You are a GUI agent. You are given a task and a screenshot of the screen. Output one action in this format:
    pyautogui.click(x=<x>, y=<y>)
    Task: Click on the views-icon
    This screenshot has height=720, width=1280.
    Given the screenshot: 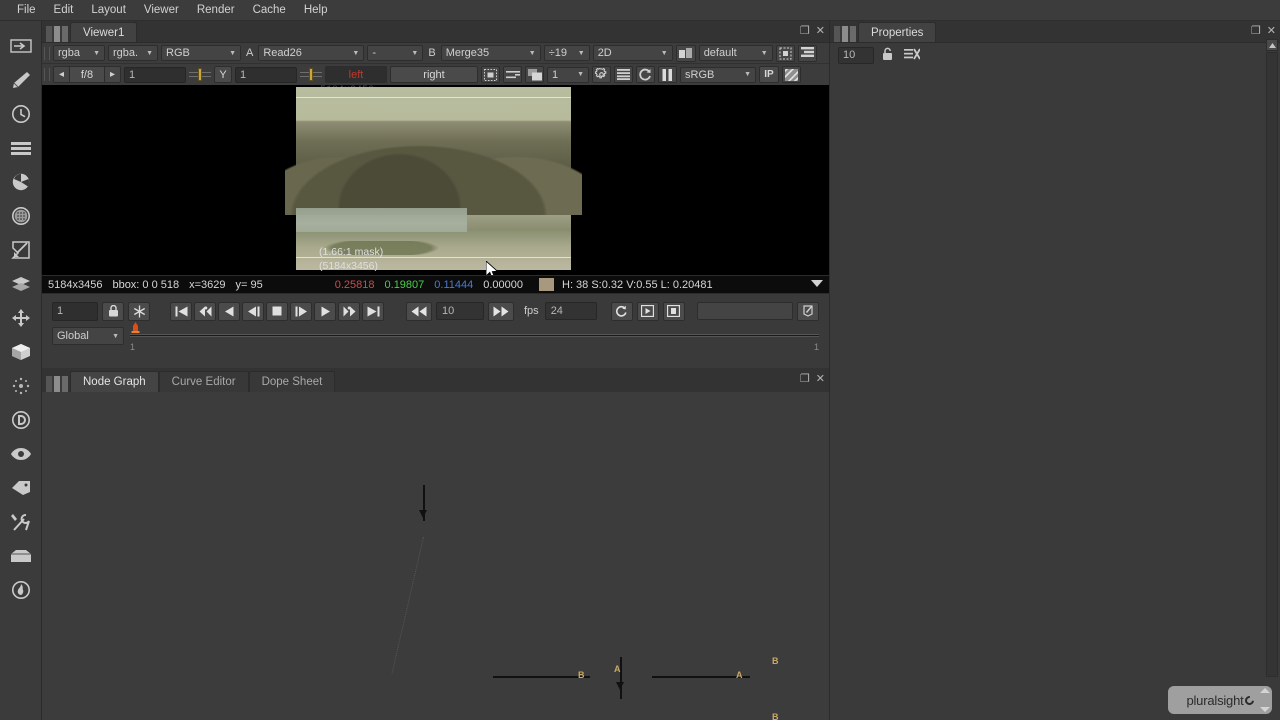 What is the action you would take?
    pyautogui.click(x=21, y=454)
    